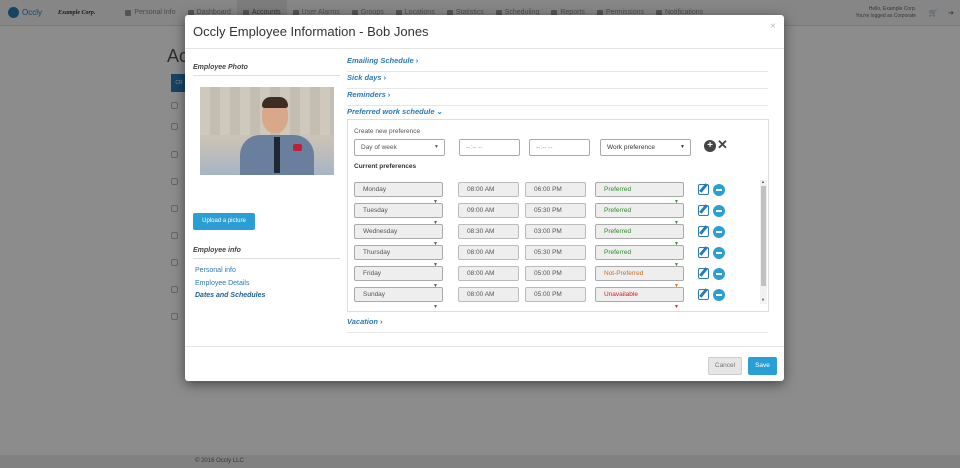  Describe the element at coordinates (385, 166) in the screenshot. I see `current-preferences-label: Current preferences` at that location.